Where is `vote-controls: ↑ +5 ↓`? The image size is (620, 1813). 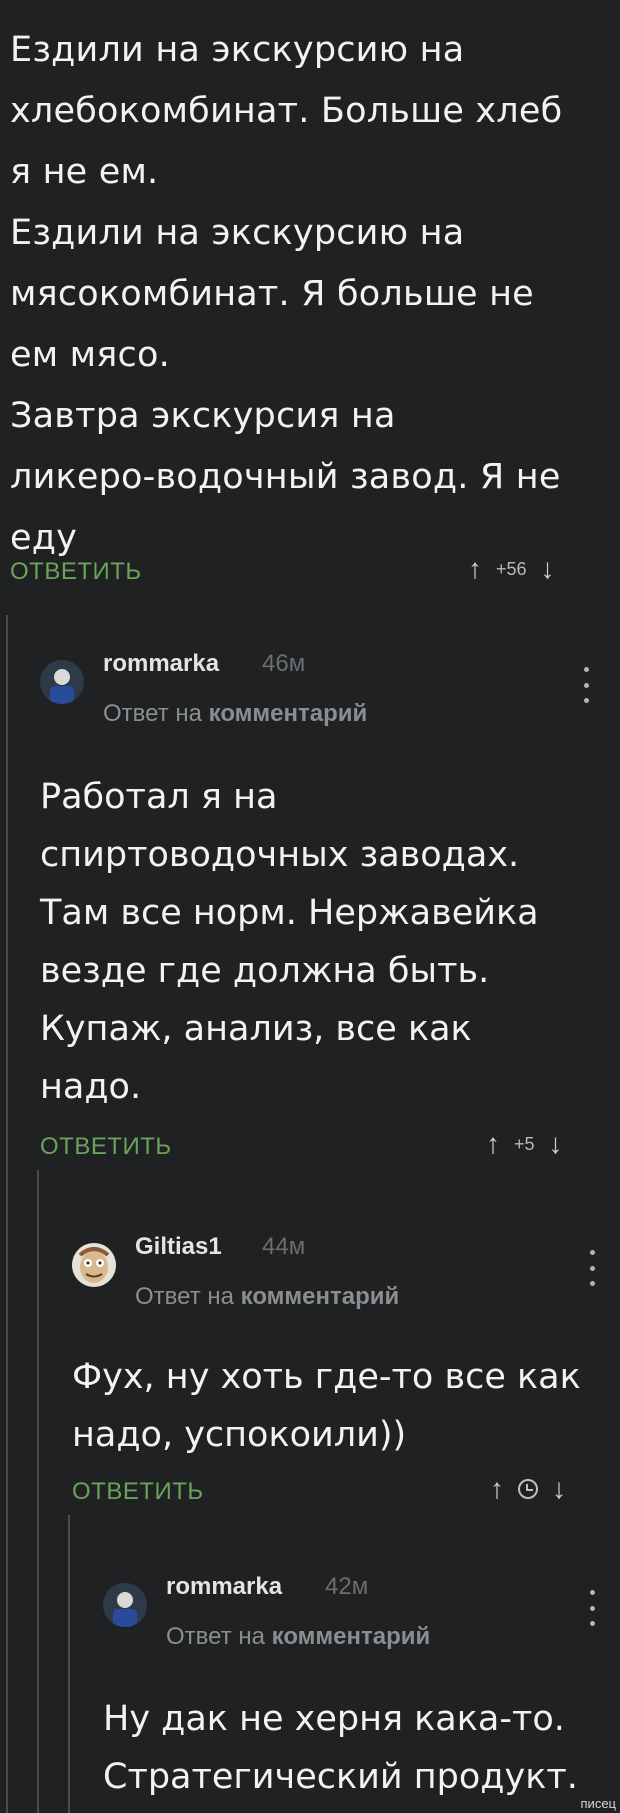
vote-controls: ↑ +5 ↓ is located at coordinates (524, 1144).